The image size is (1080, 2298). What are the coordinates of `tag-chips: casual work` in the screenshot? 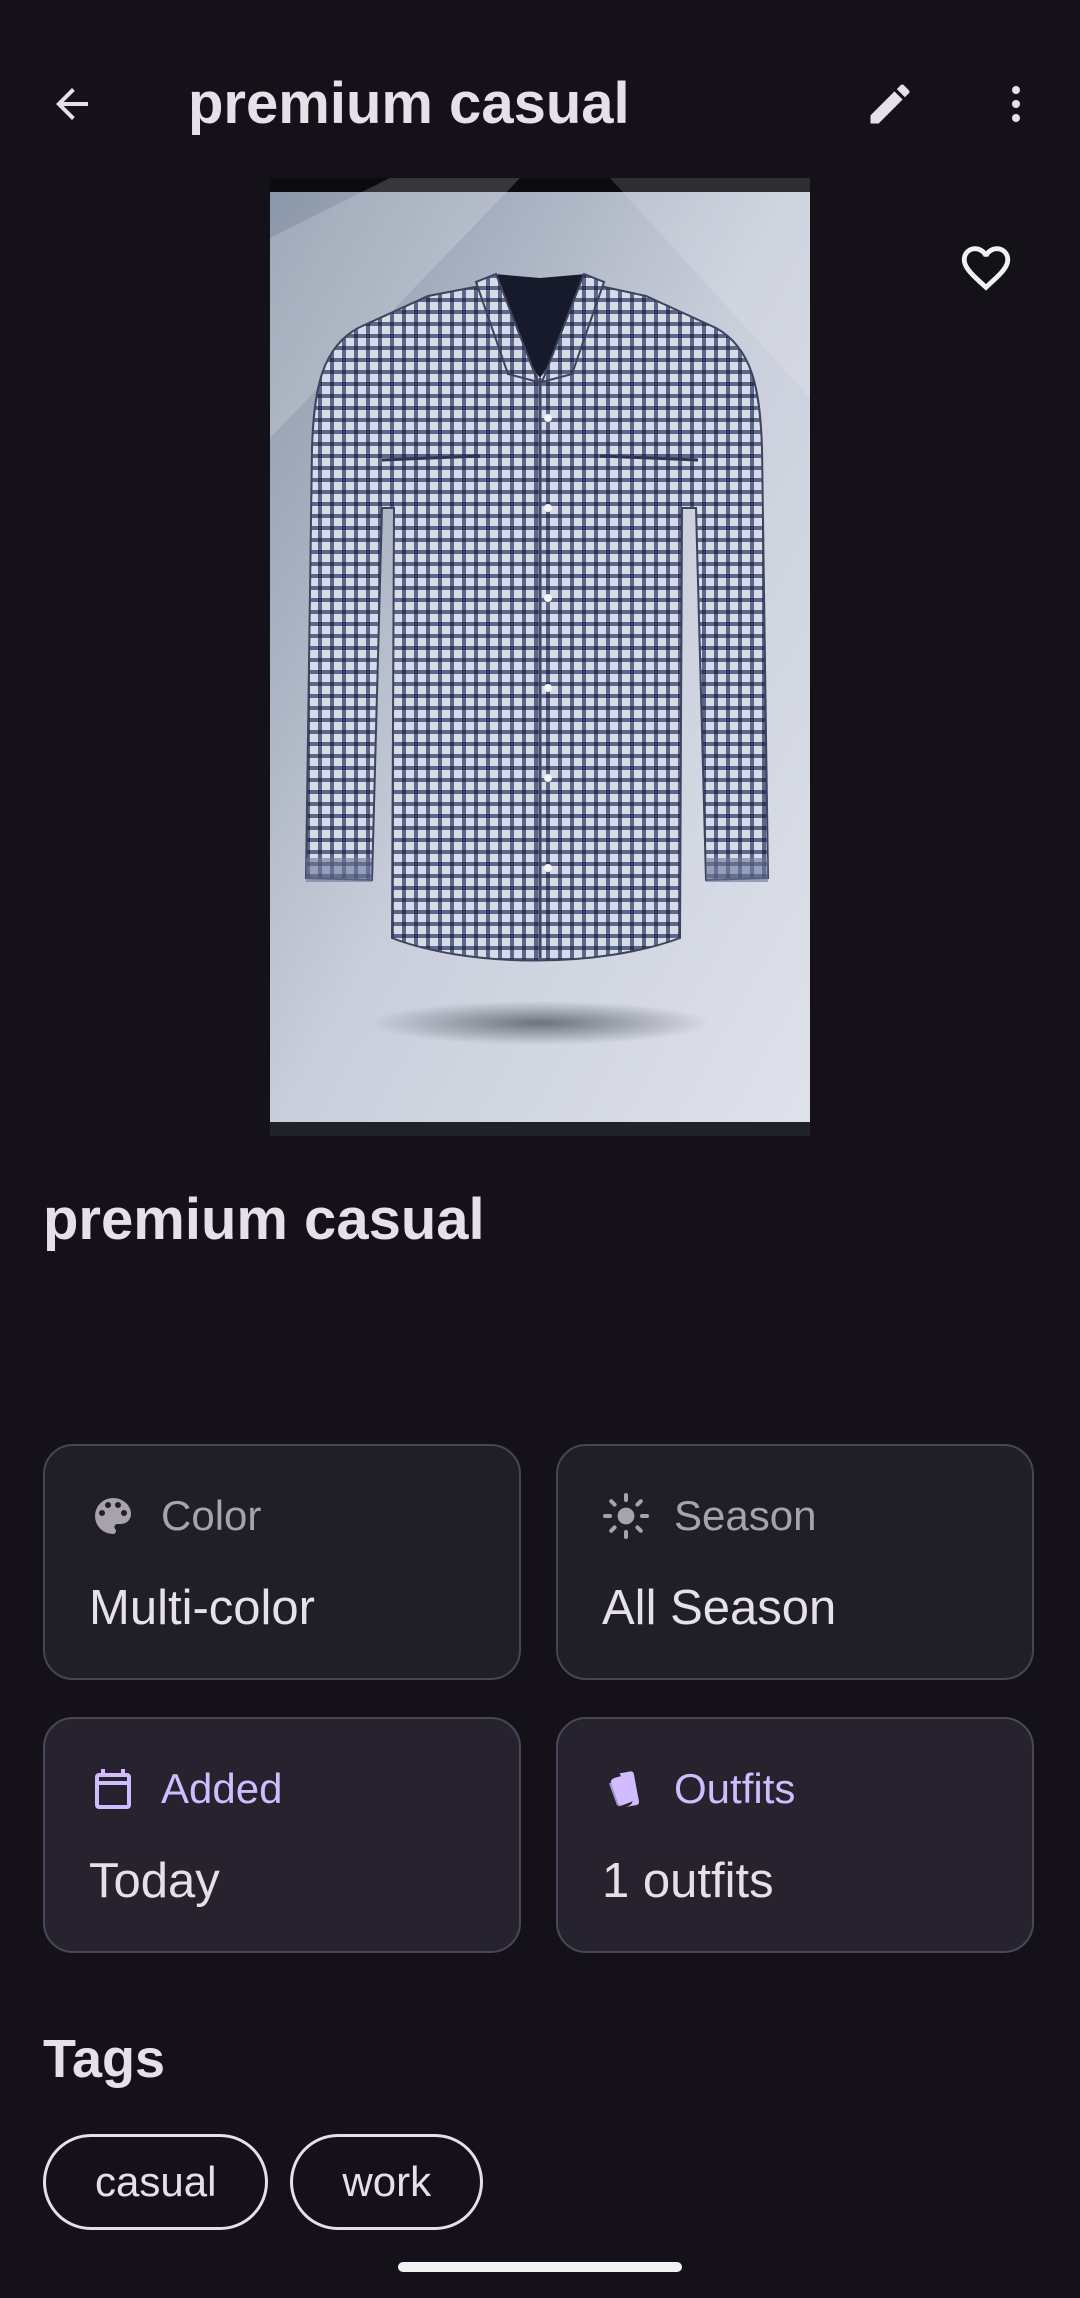 It's located at (274, 2182).